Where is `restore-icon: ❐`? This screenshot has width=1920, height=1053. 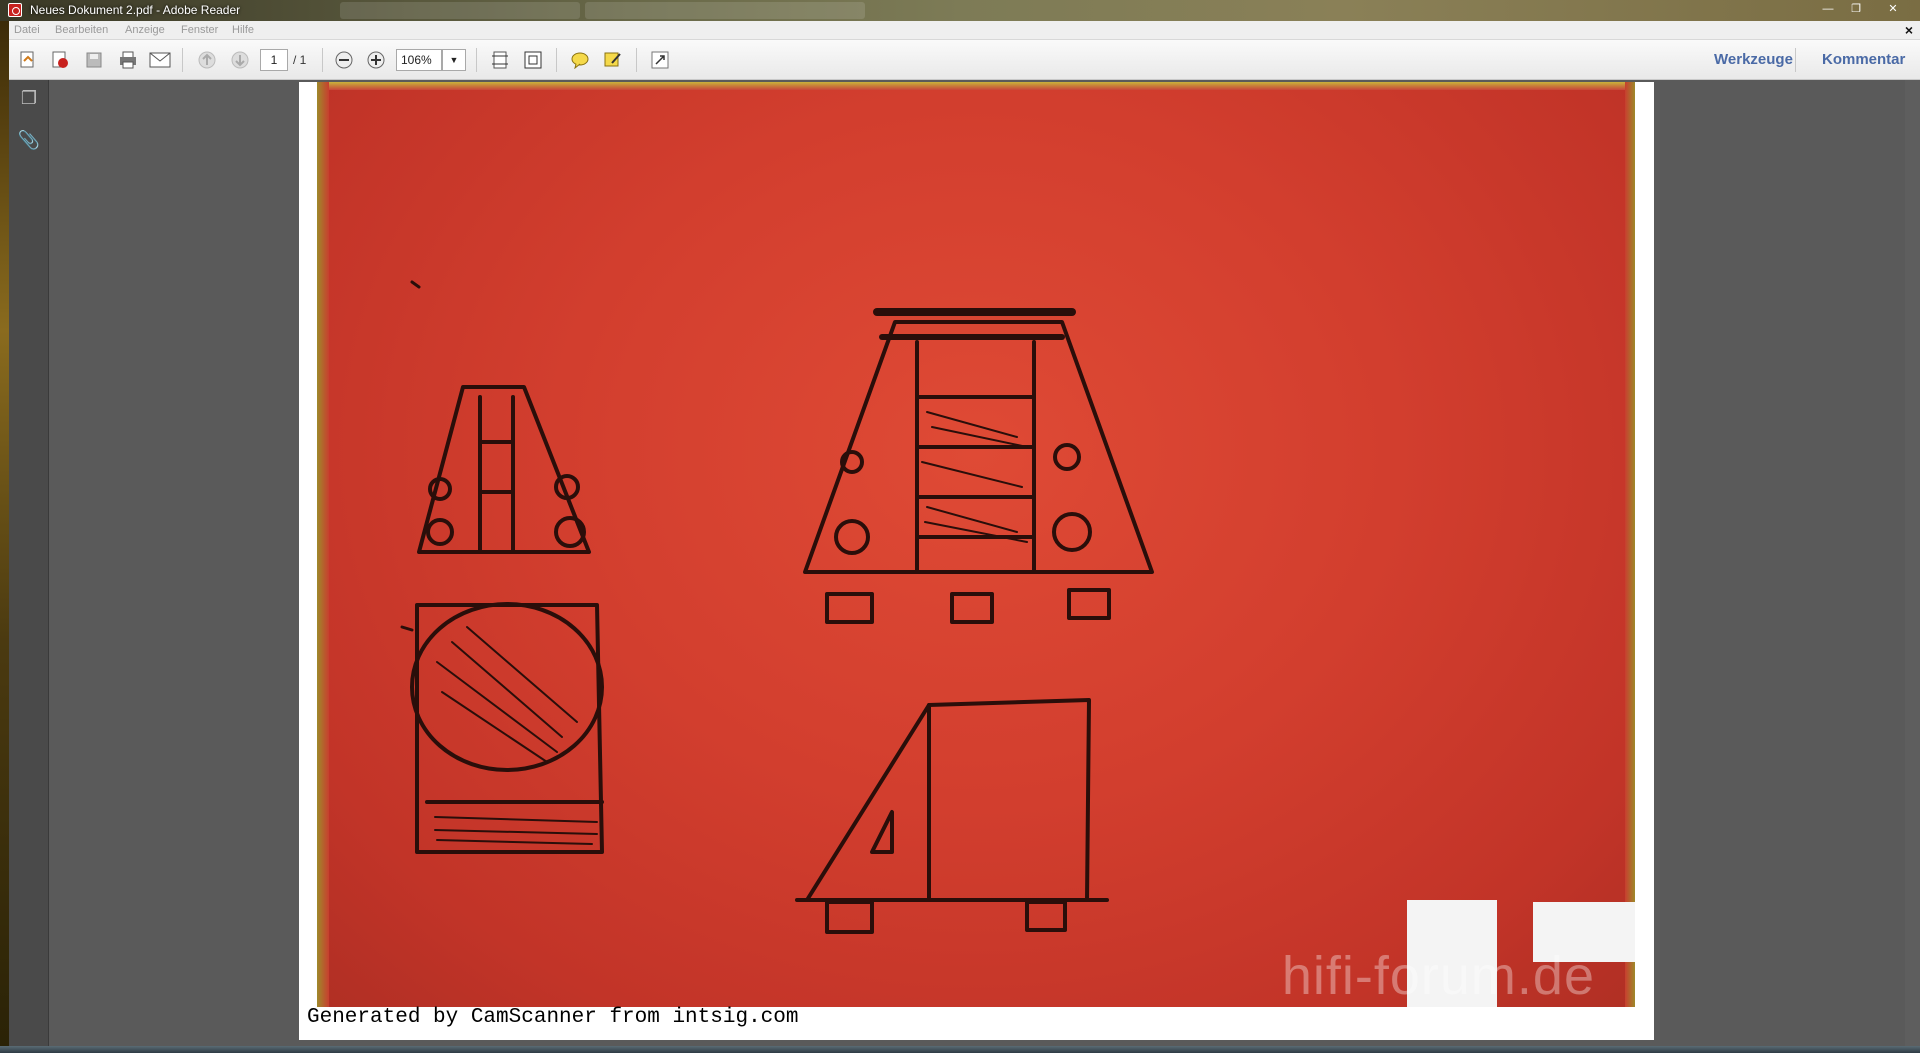 restore-icon: ❐ is located at coordinates (1856, 9).